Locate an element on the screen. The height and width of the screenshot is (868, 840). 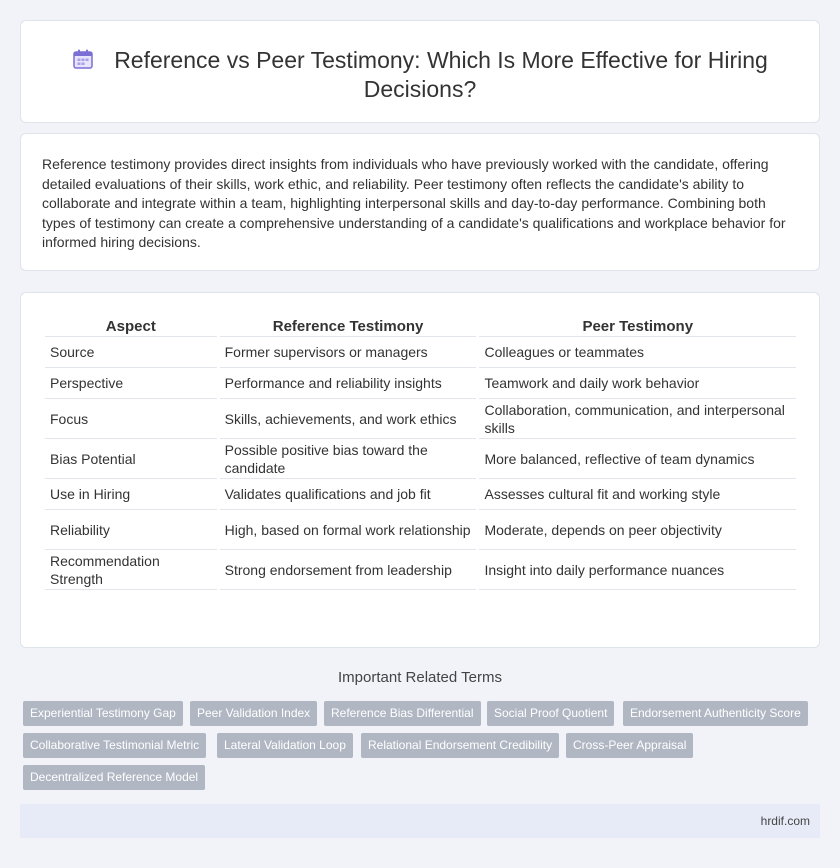
calendar-icon is located at coordinates (83, 59).